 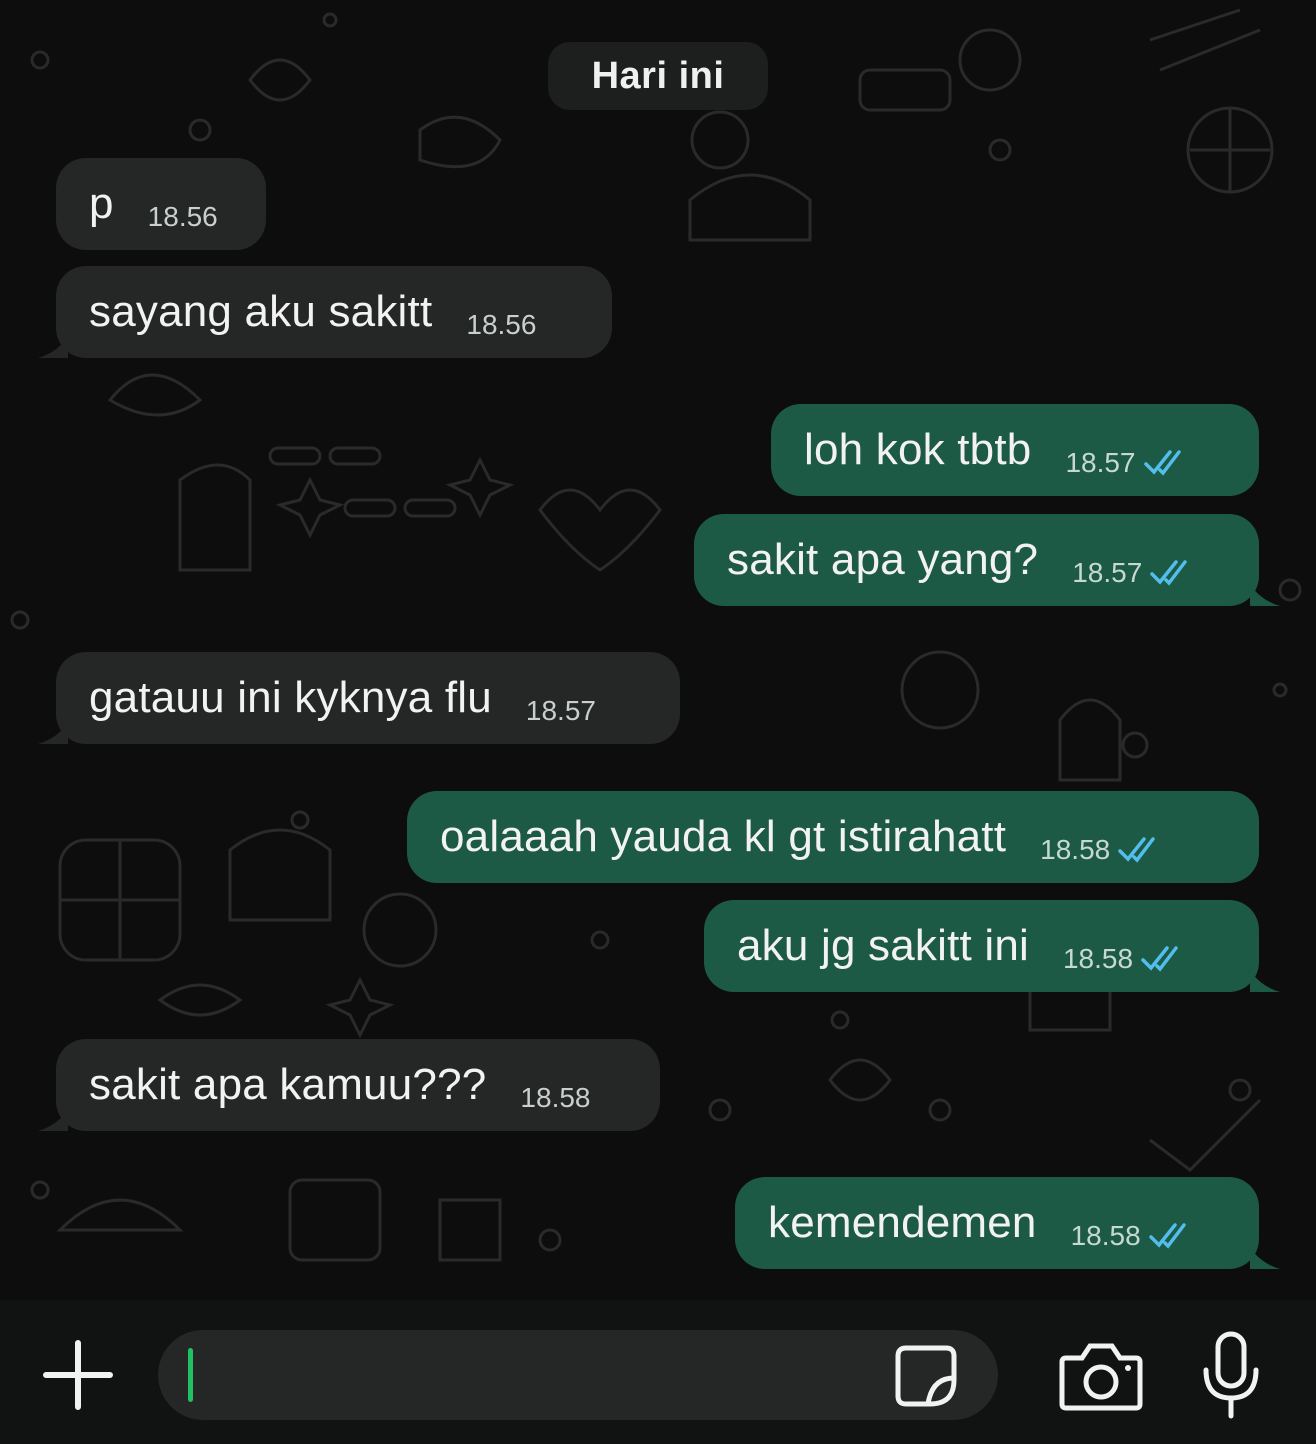 I want to click on message-text: oalaaah yauda kl gt istirahatt, so click(x=723, y=836).